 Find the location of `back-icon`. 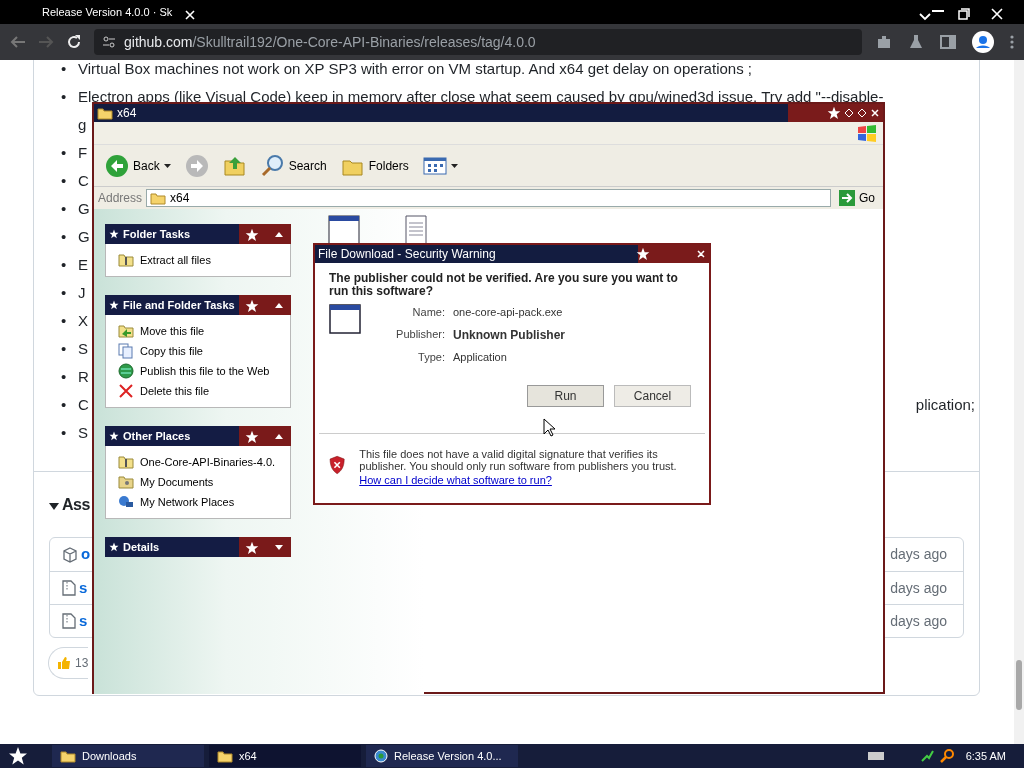

back-icon is located at coordinates (18, 42).